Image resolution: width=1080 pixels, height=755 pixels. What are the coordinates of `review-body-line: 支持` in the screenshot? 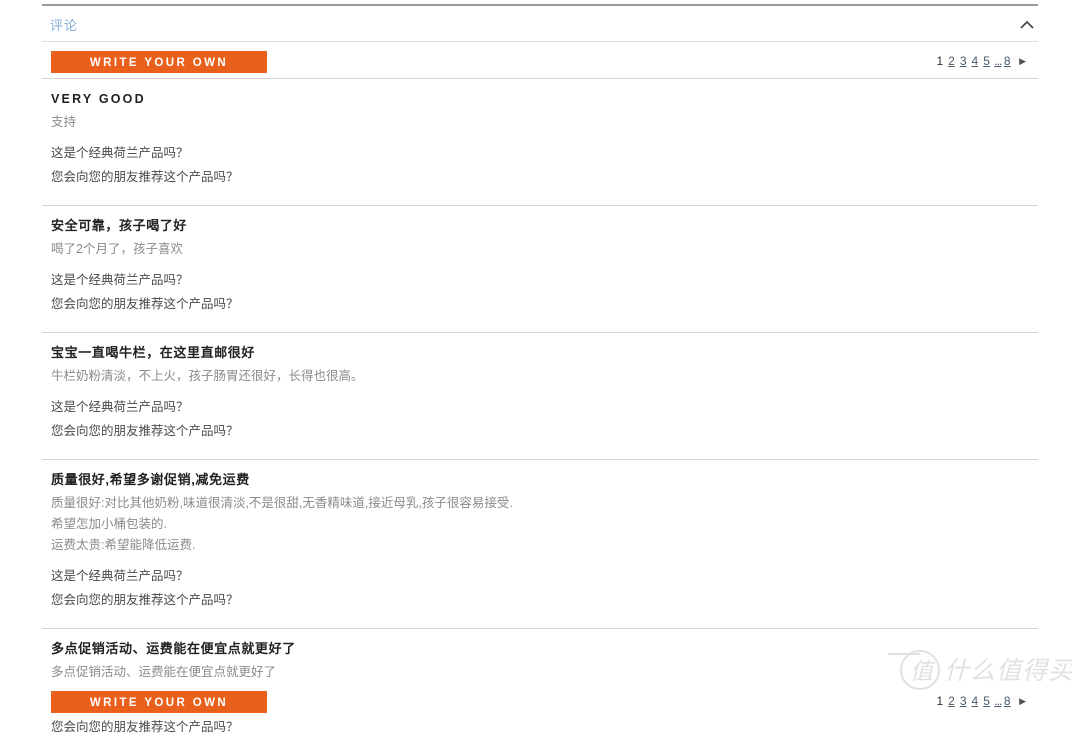 It's located at (64, 122).